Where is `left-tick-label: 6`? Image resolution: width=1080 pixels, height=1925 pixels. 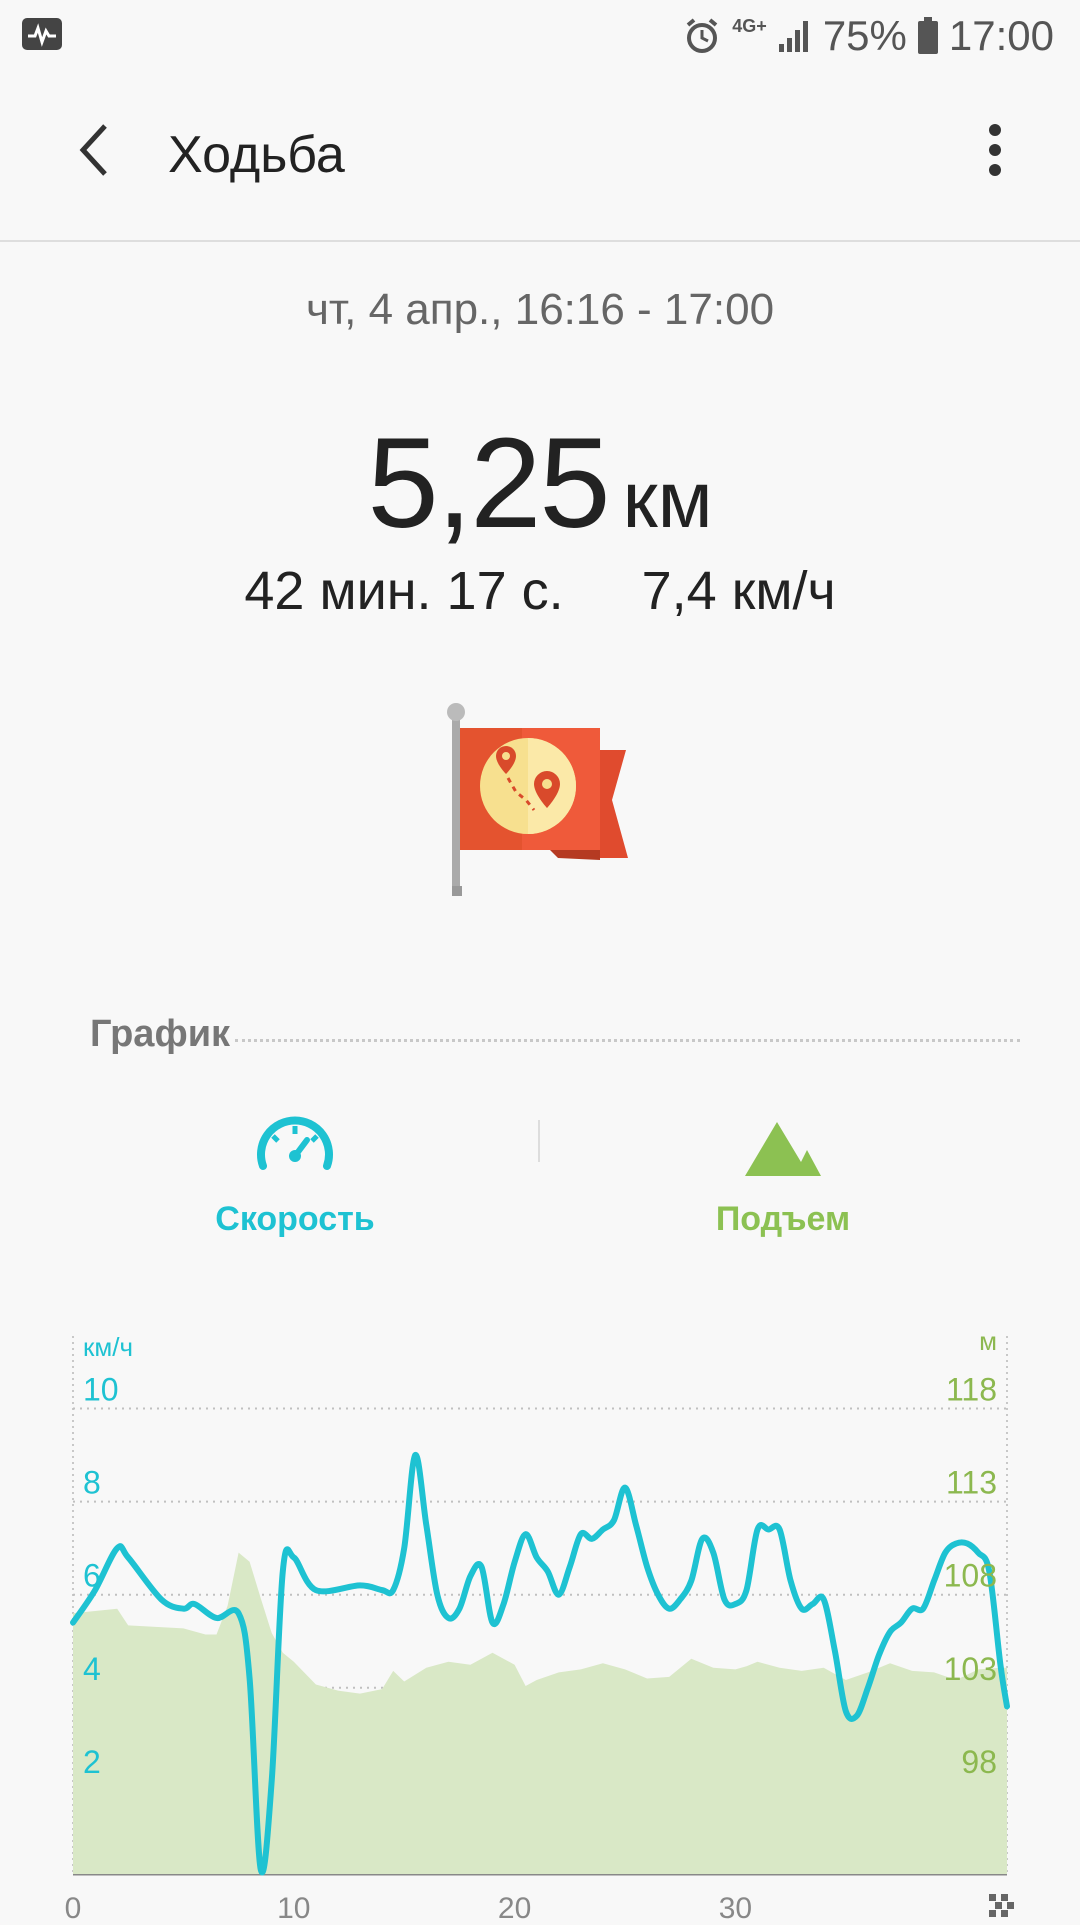 left-tick-label: 6 is located at coordinates (92, 1576).